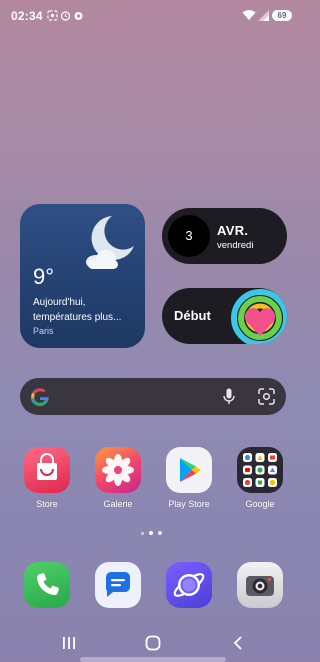 The width and height of the screenshot is (320, 662). Describe the element at coordinates (153, 396) in the screenshot. I see `google-search-bar` at that location.